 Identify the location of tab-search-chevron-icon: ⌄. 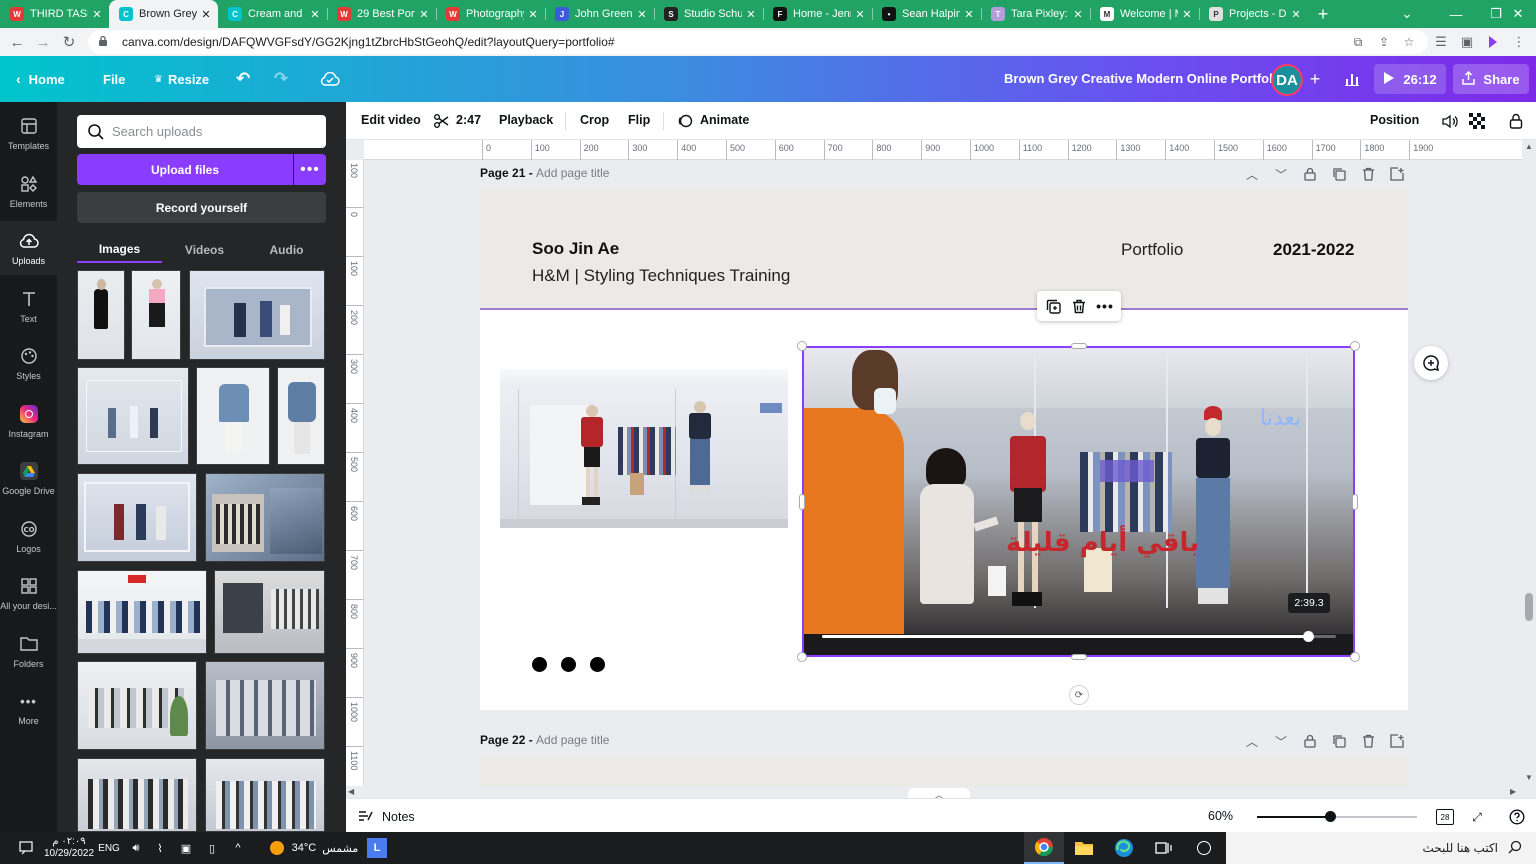
(1407, 14).